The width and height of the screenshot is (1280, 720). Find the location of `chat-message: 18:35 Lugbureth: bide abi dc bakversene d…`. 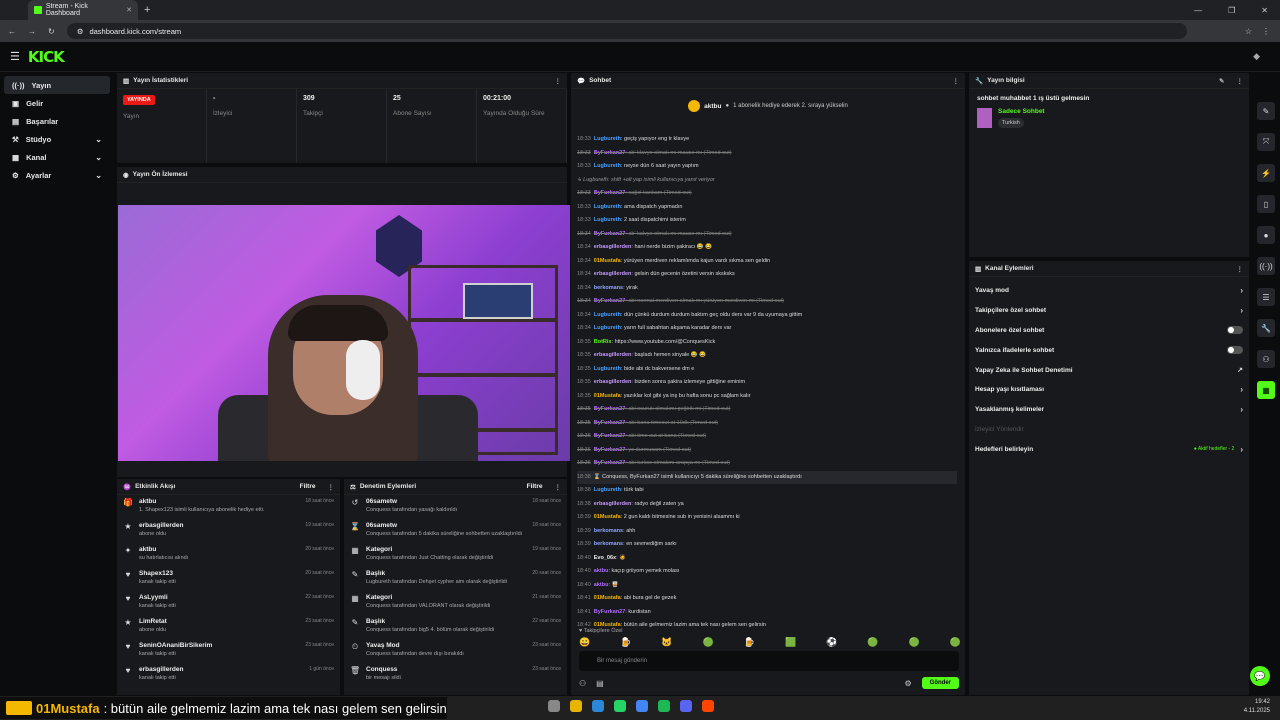

chat-message: 18:35 Lugbureth: bide abi dc bakversene d… is located at coordinates (767, 370).